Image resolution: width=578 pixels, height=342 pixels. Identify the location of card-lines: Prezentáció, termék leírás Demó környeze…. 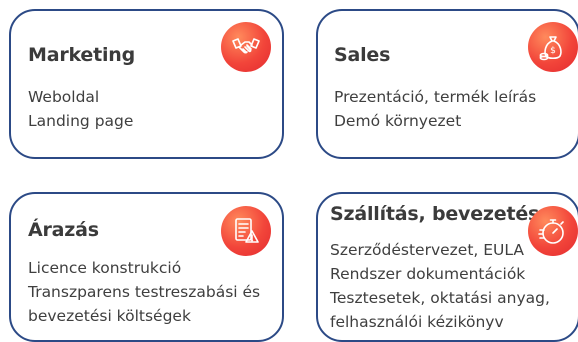
(435, 109).